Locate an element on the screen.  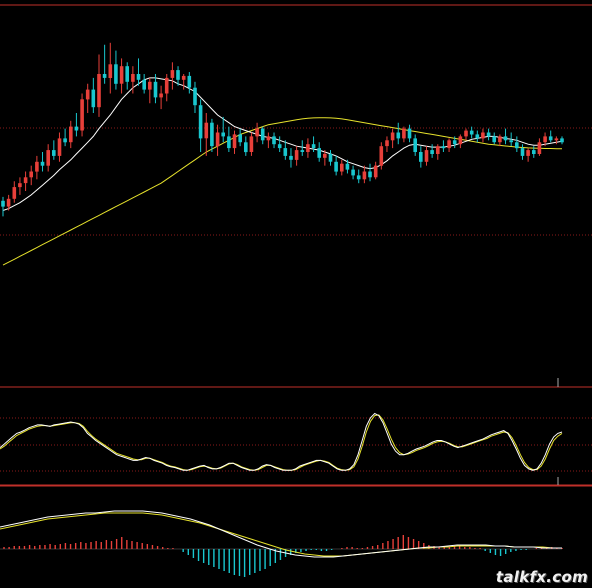
oscillator-signal-line is located at coordinates (281, 442).